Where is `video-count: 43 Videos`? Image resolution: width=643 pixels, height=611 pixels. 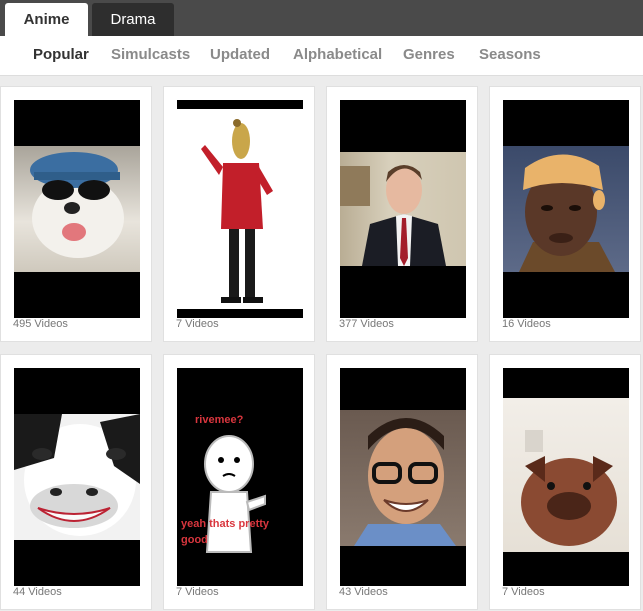 video-count: 43 Videos is located at coordinates (363, 592).